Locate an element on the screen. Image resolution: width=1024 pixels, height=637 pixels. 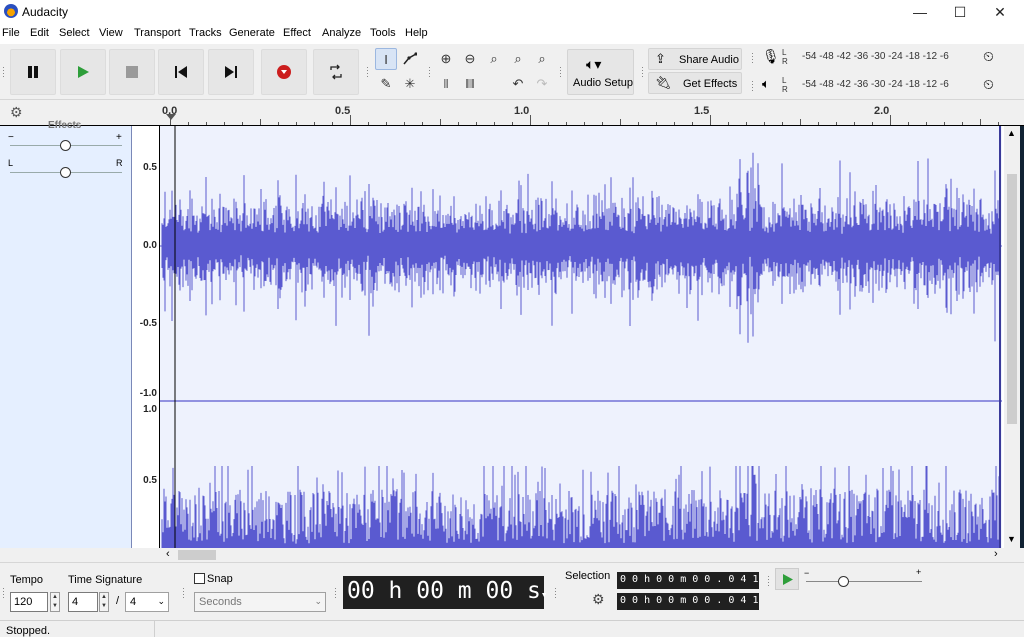
amplitude-label: -0.5 is located at coordinates (148, 323).